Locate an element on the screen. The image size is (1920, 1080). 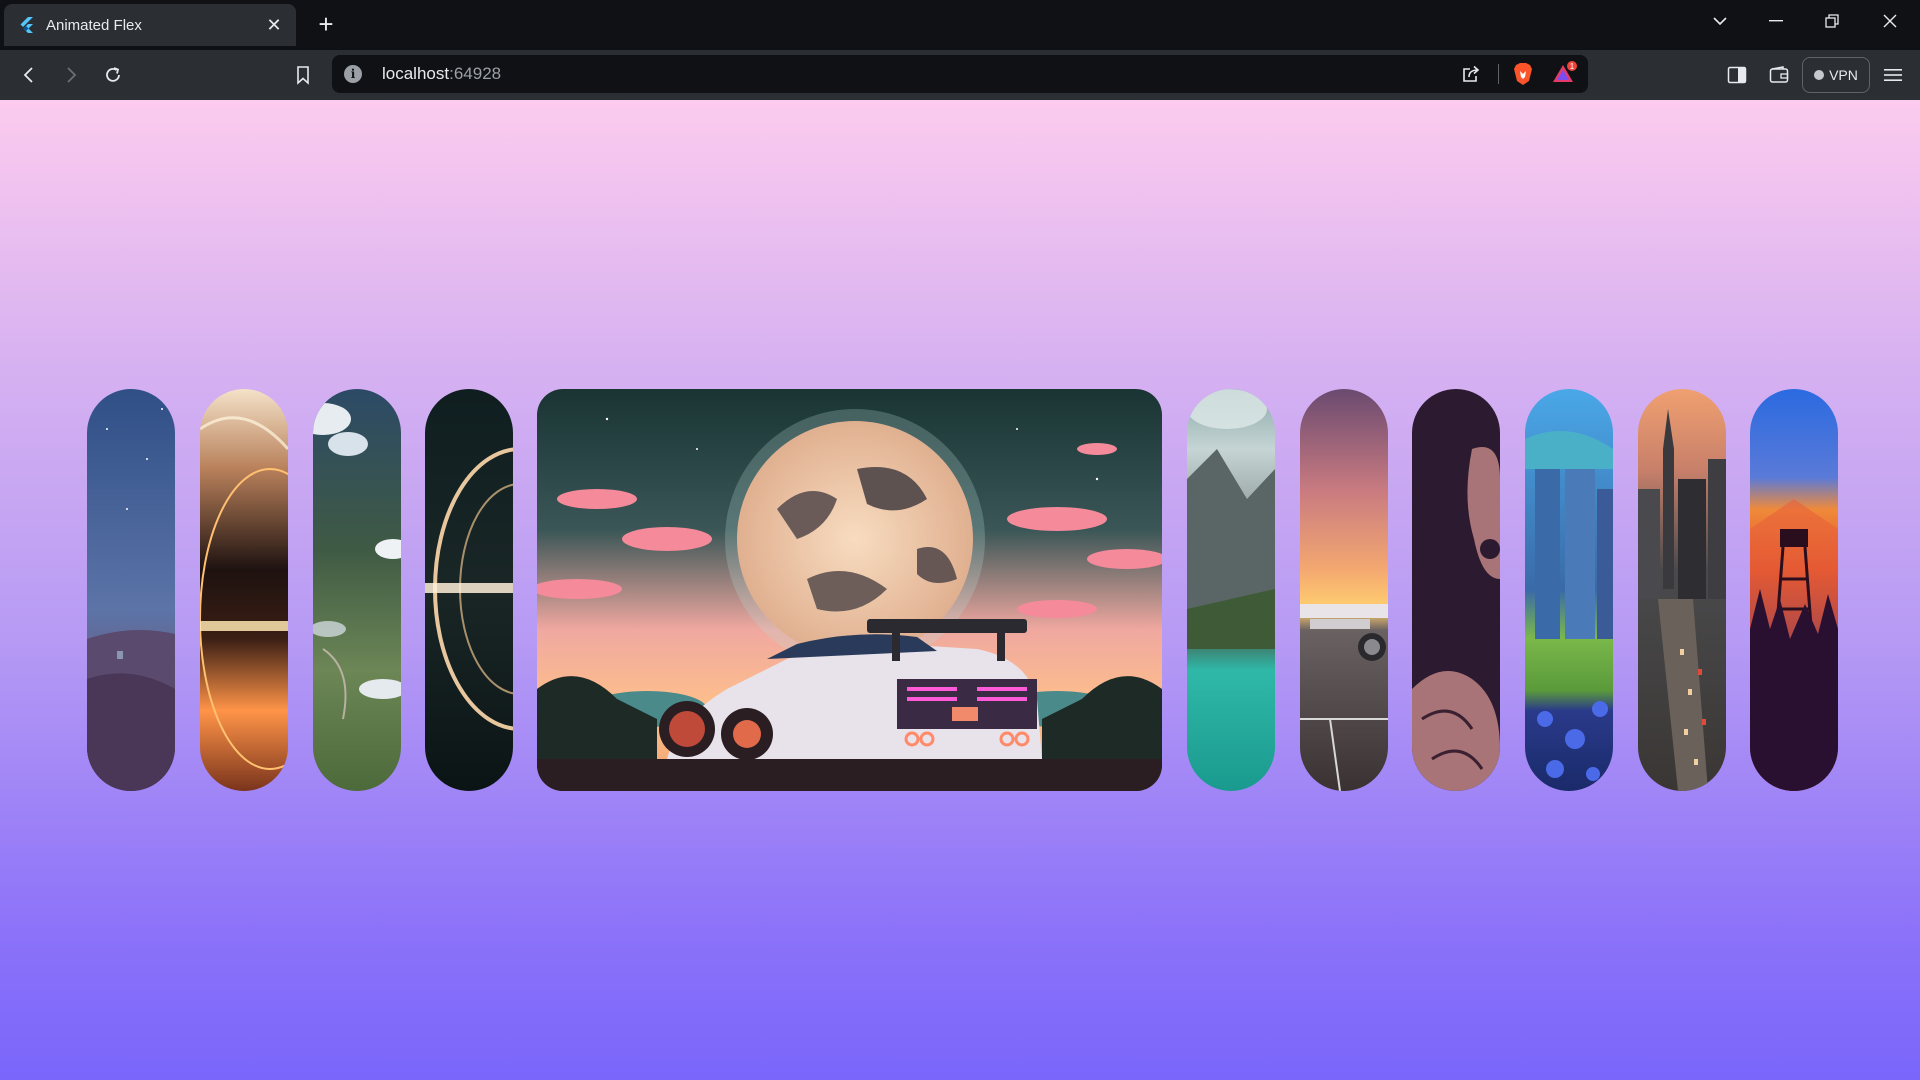
info-icon: i is located at coordinates (353, 74).